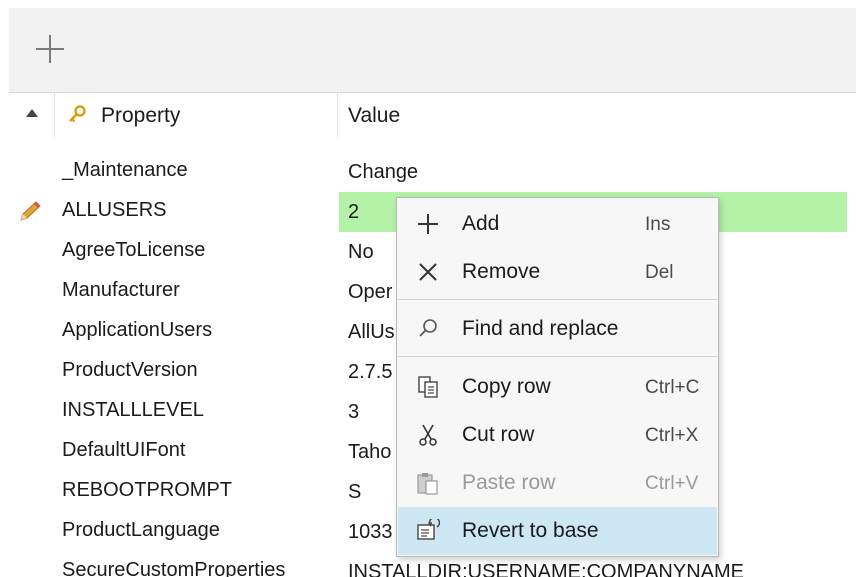  I want to click on value-cell: Taho, so click(365, 452).